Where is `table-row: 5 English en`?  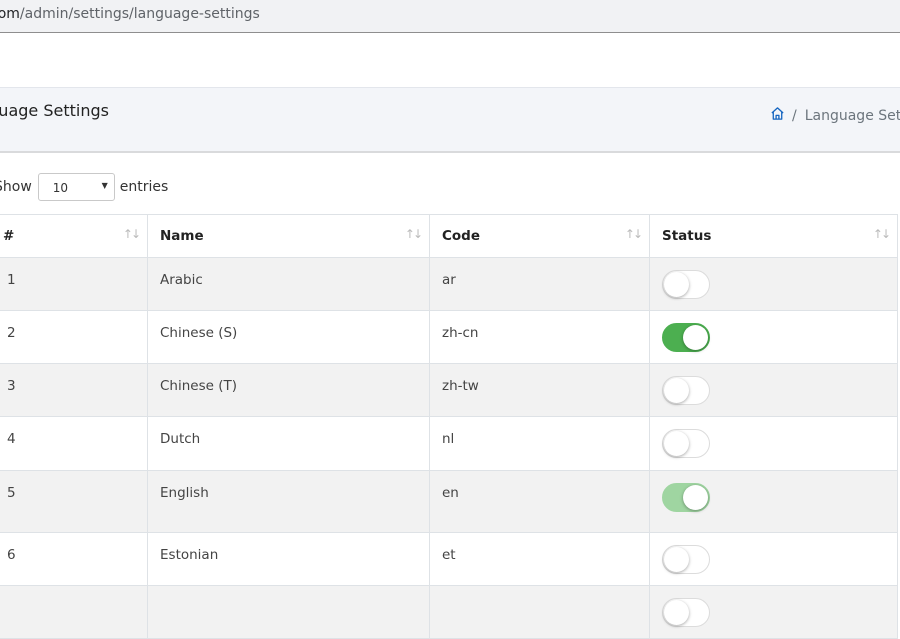
table-row: 5 English en is located at coordinates (449, 501).